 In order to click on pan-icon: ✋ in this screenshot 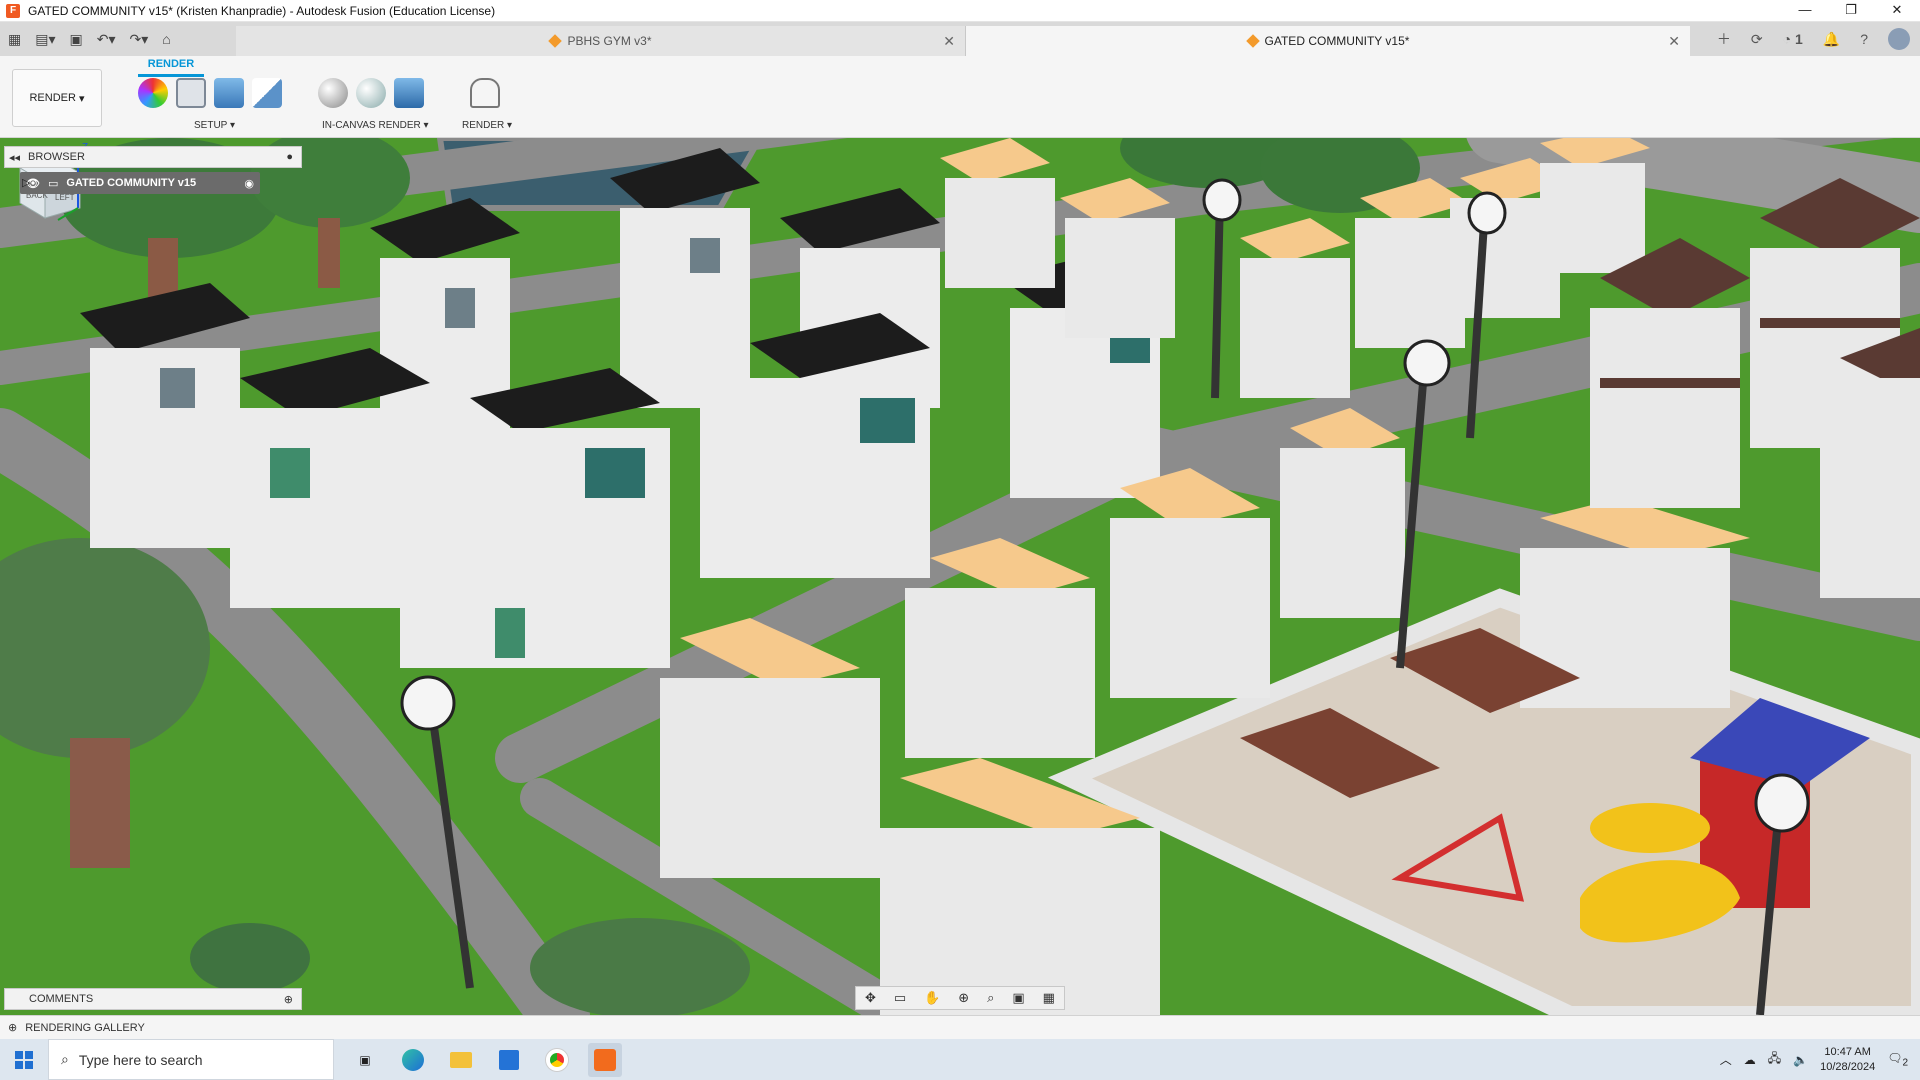, I will do `click(932, 998)`.